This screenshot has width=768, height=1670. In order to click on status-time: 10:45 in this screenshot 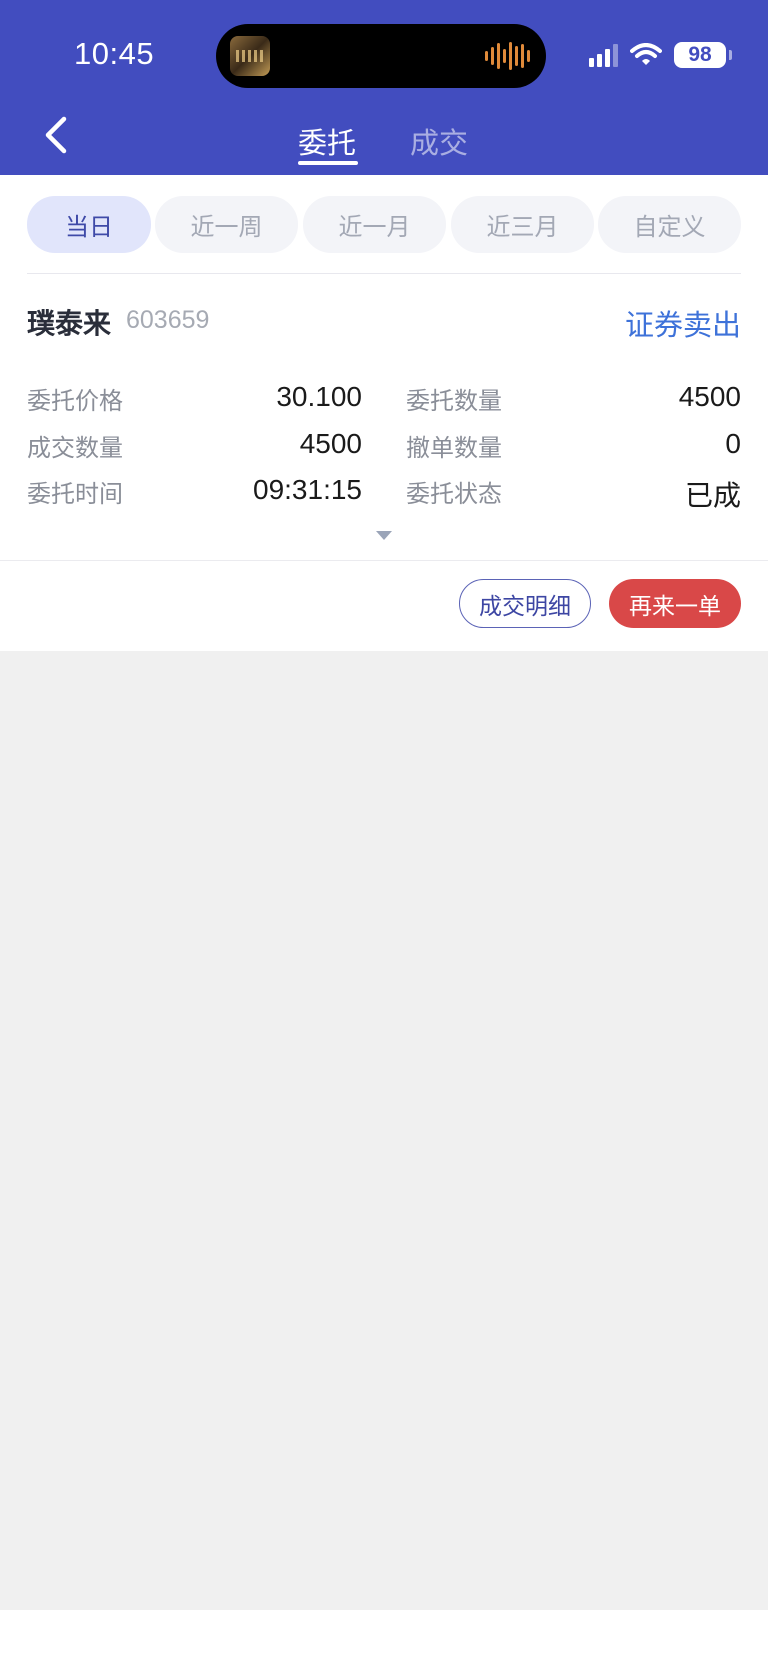, I will do `click(114, 53)`.